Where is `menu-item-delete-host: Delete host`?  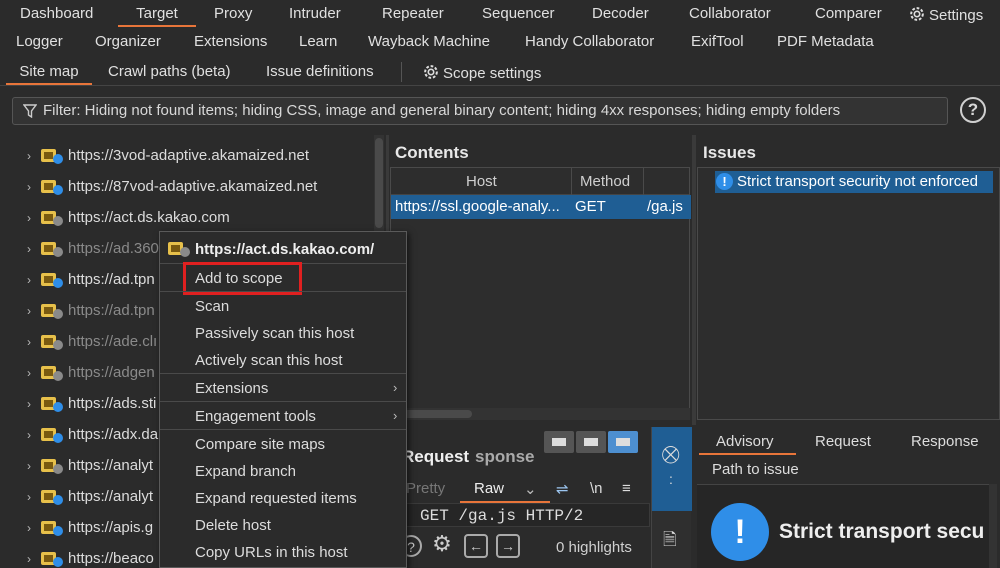 menu-item-delete-host: Delete host is located at coordinates (233, 525).